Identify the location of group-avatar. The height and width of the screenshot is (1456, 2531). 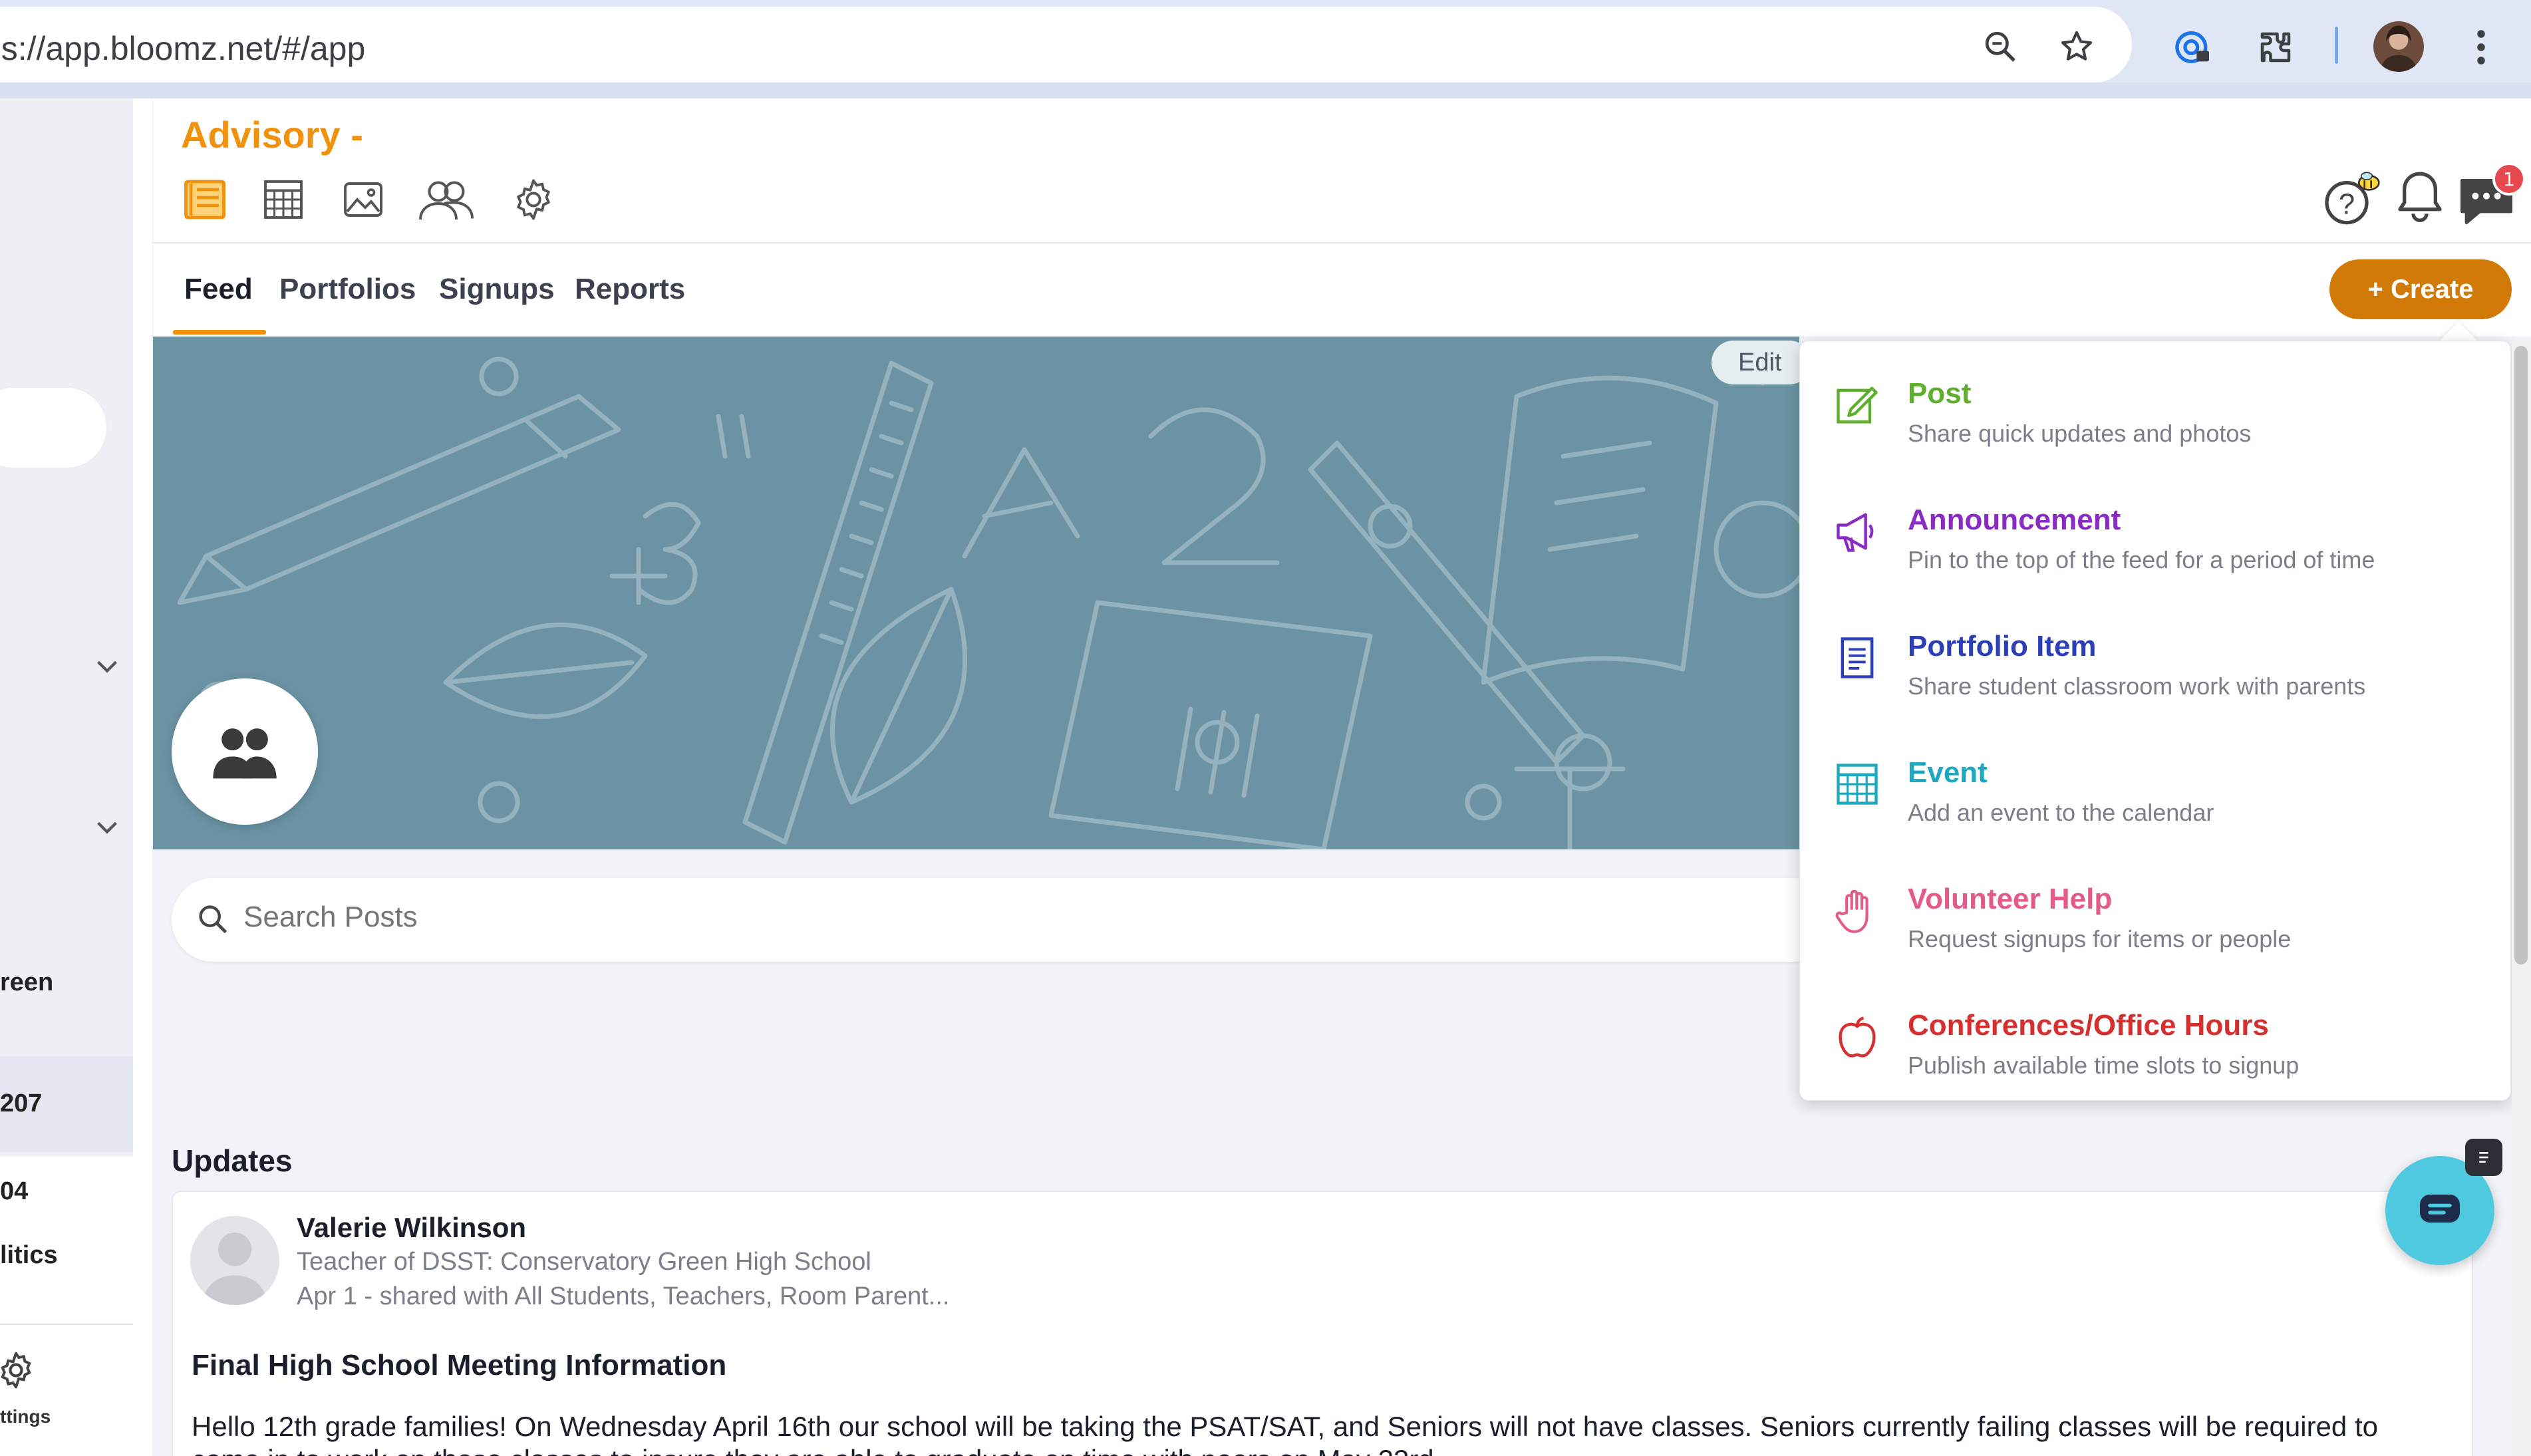
(245, 751).